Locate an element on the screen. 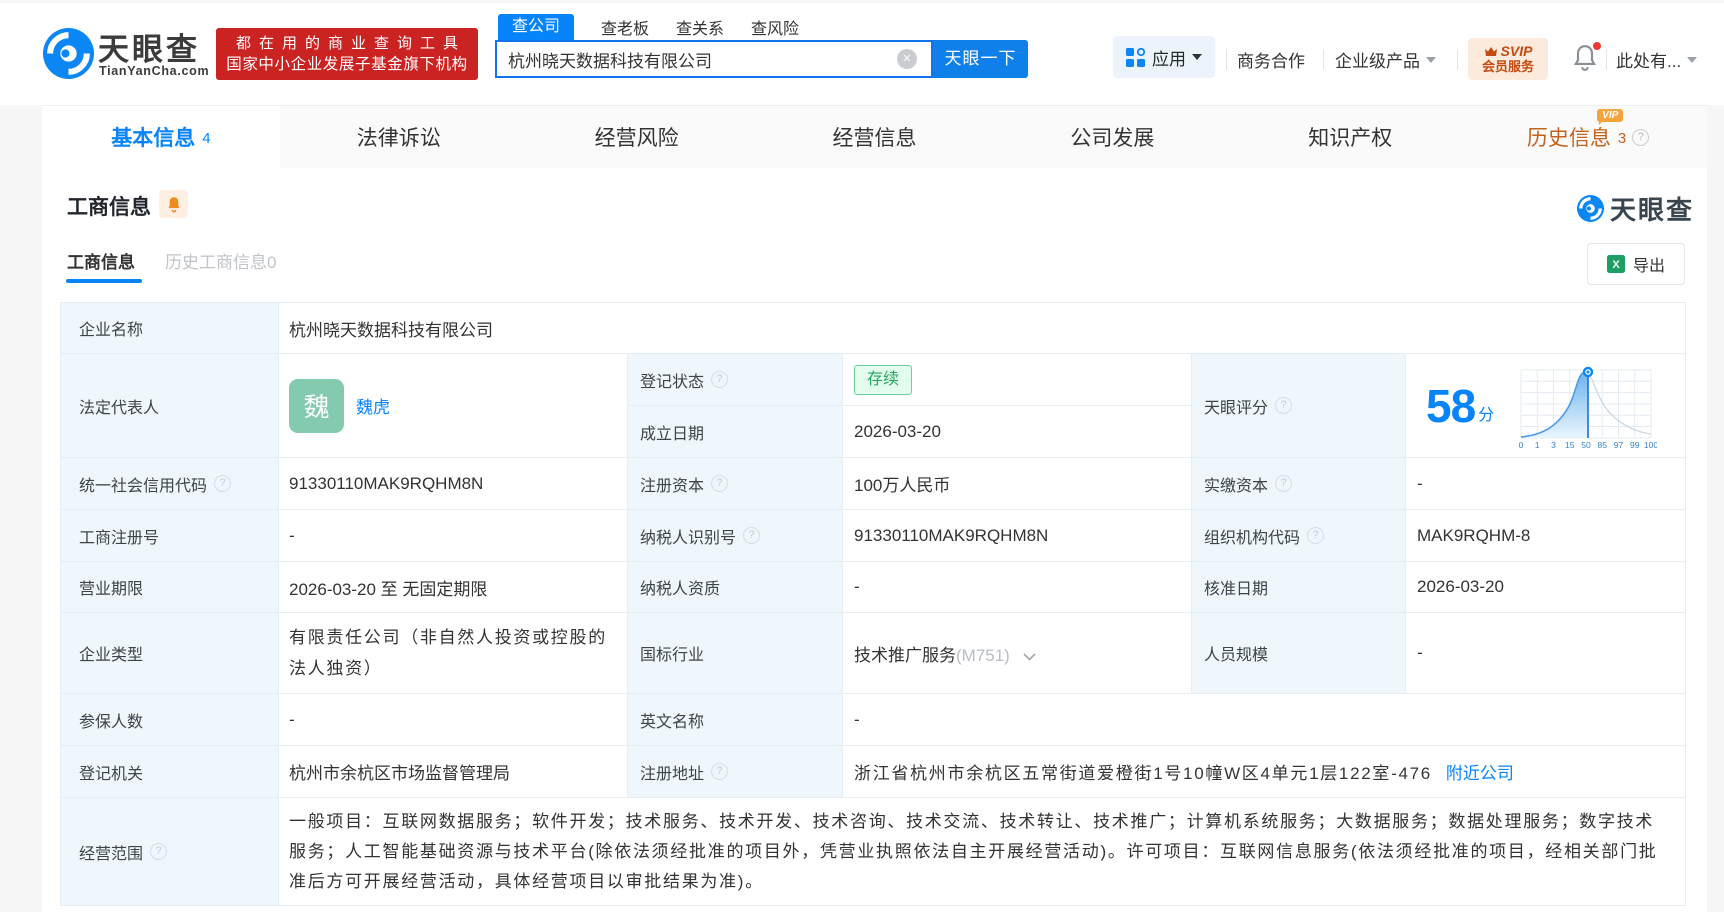 This screenshot has width=1724, height=912. apps-label: 应用 is located at coordinates (1169, 59).